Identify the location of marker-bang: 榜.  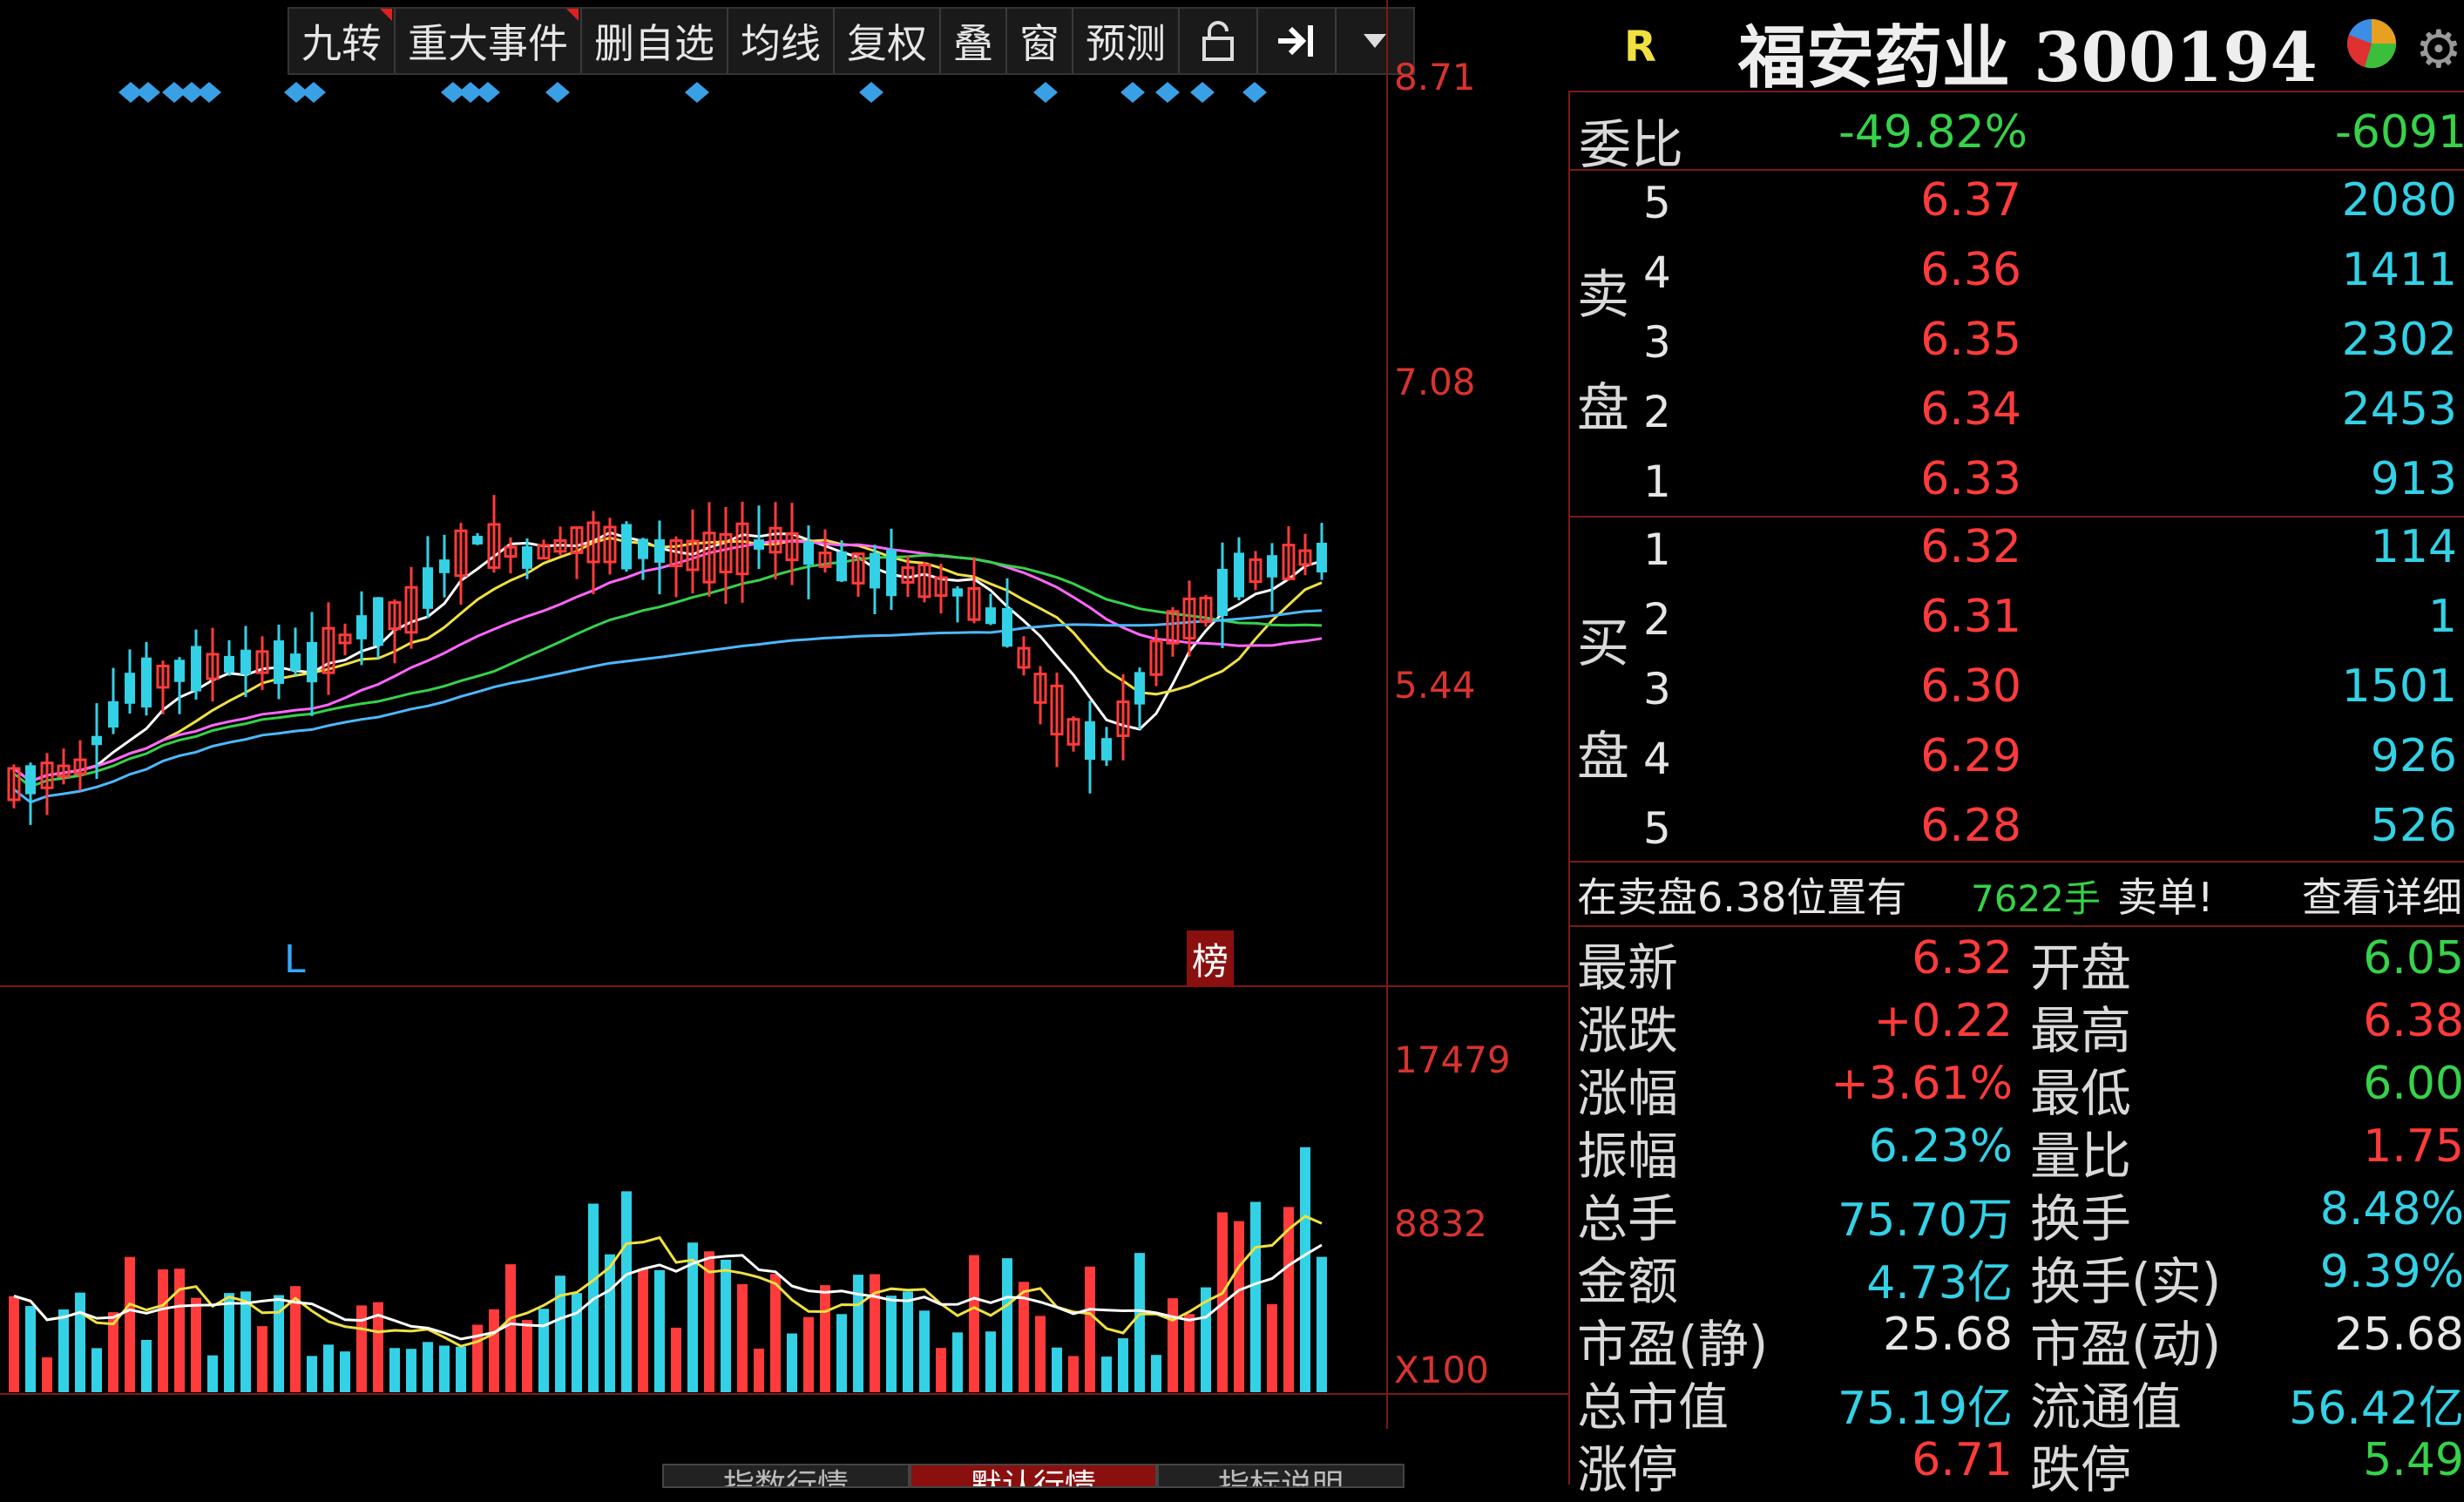
(1211, 958).